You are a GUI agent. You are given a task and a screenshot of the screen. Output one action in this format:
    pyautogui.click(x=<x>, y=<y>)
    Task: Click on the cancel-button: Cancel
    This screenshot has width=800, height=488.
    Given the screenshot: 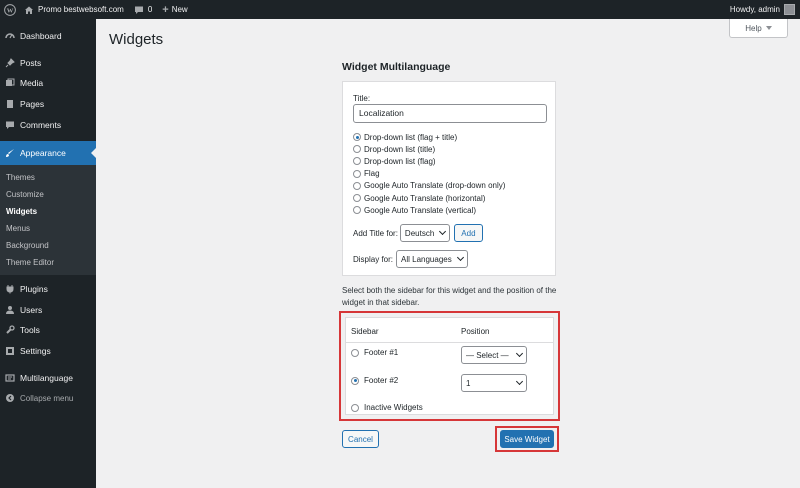 What is the action you would take?
    pyautogui.click(x=360, y=439)
    